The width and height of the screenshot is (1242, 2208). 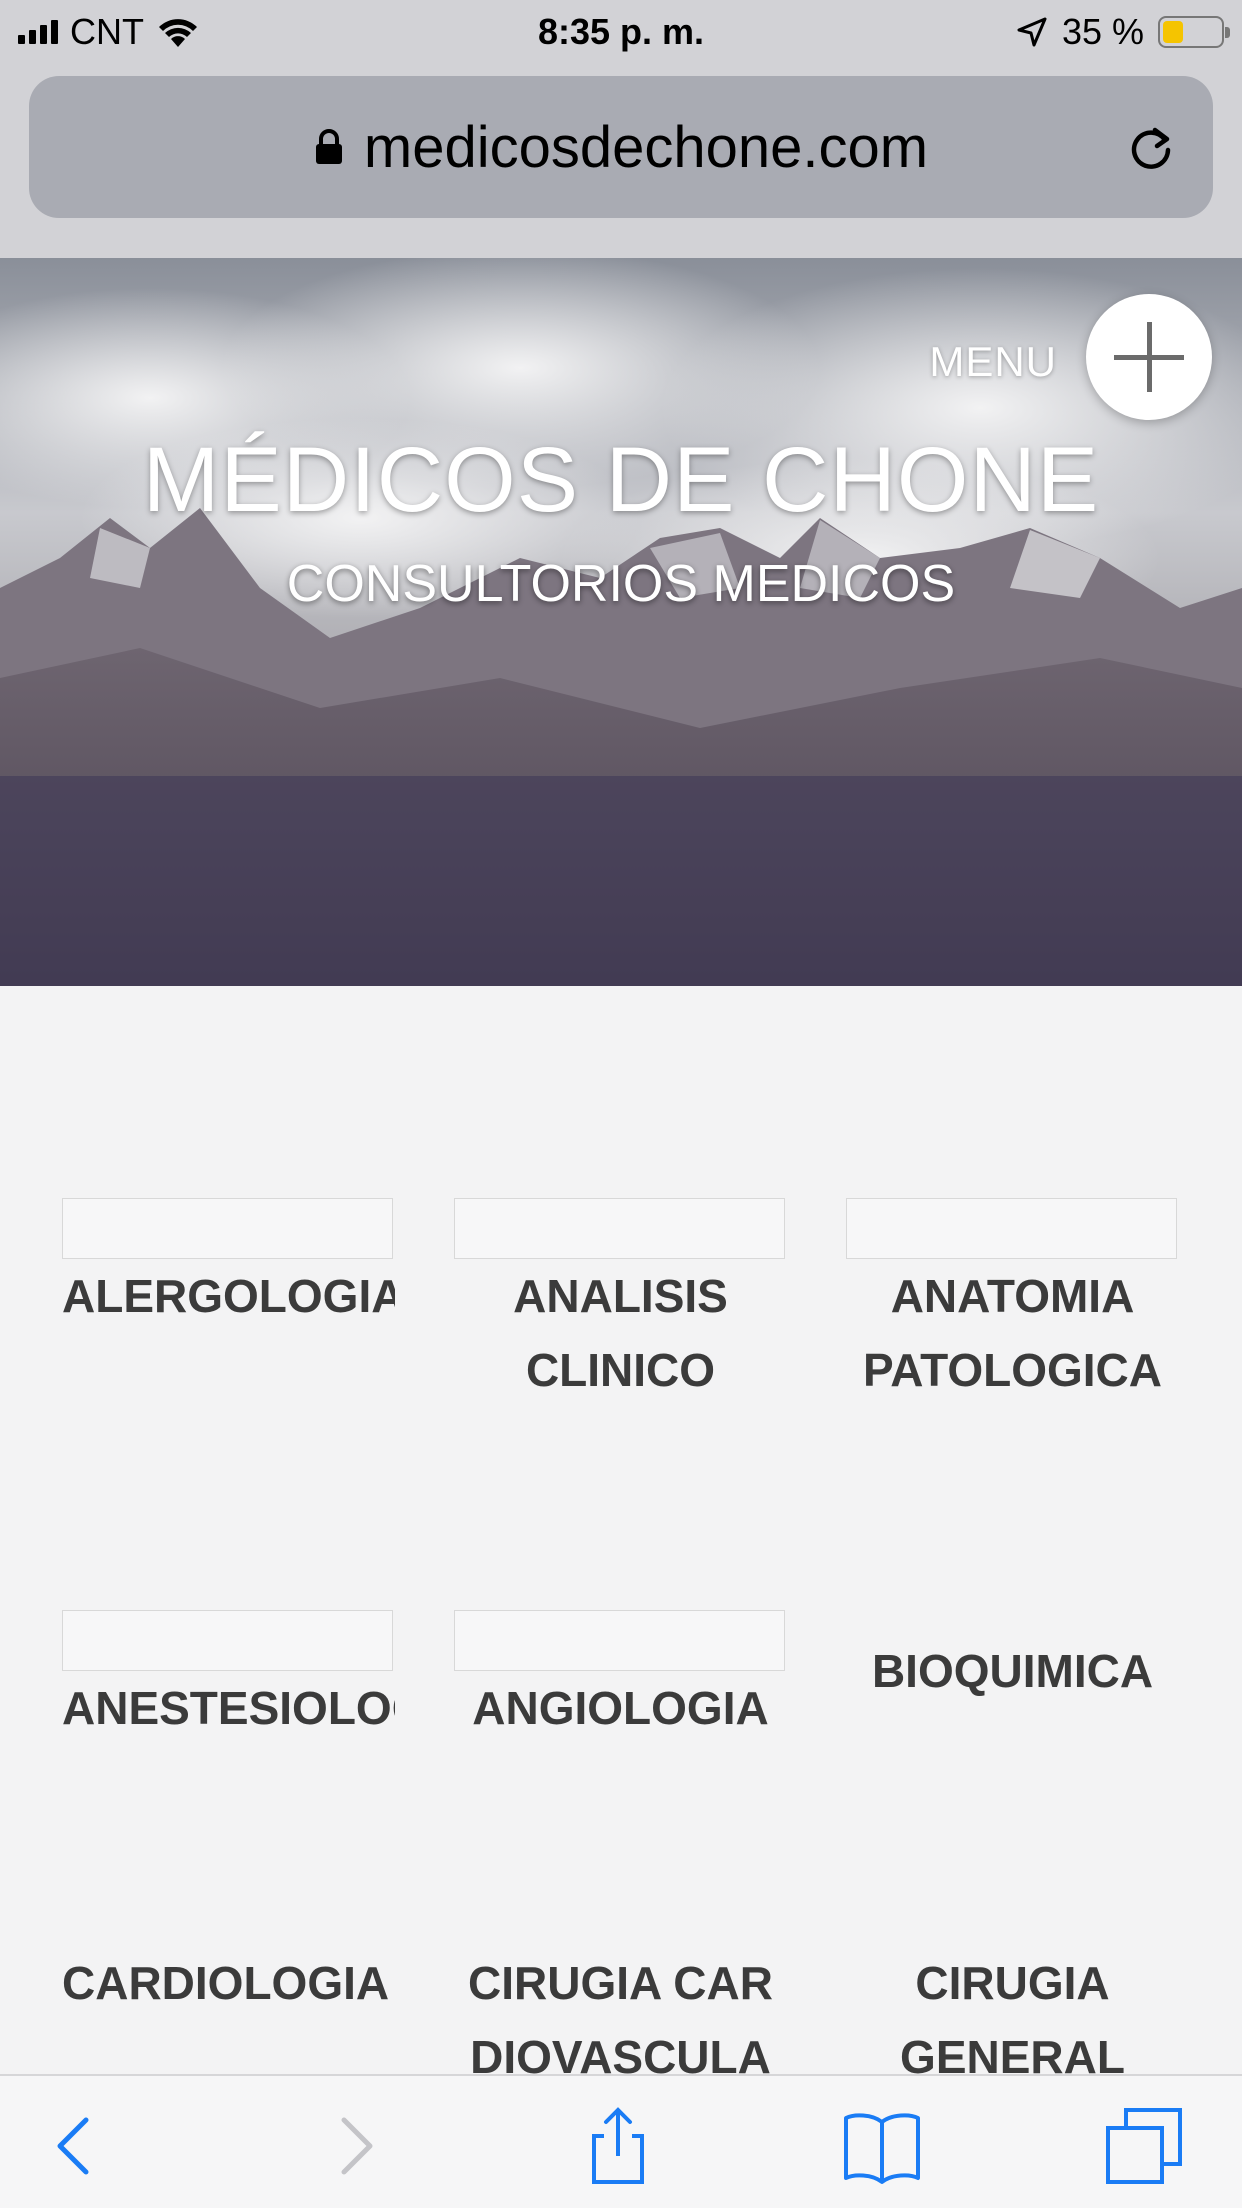 I want to click on reload-icon, so click(x=1151, y=148).